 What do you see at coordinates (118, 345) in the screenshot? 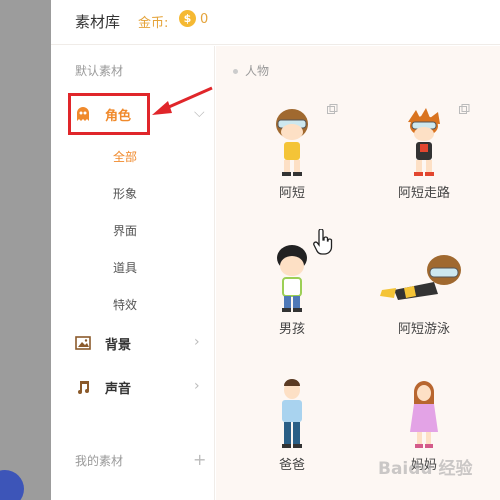
I see `category-label: 背景` at bounding box center [118, 345].